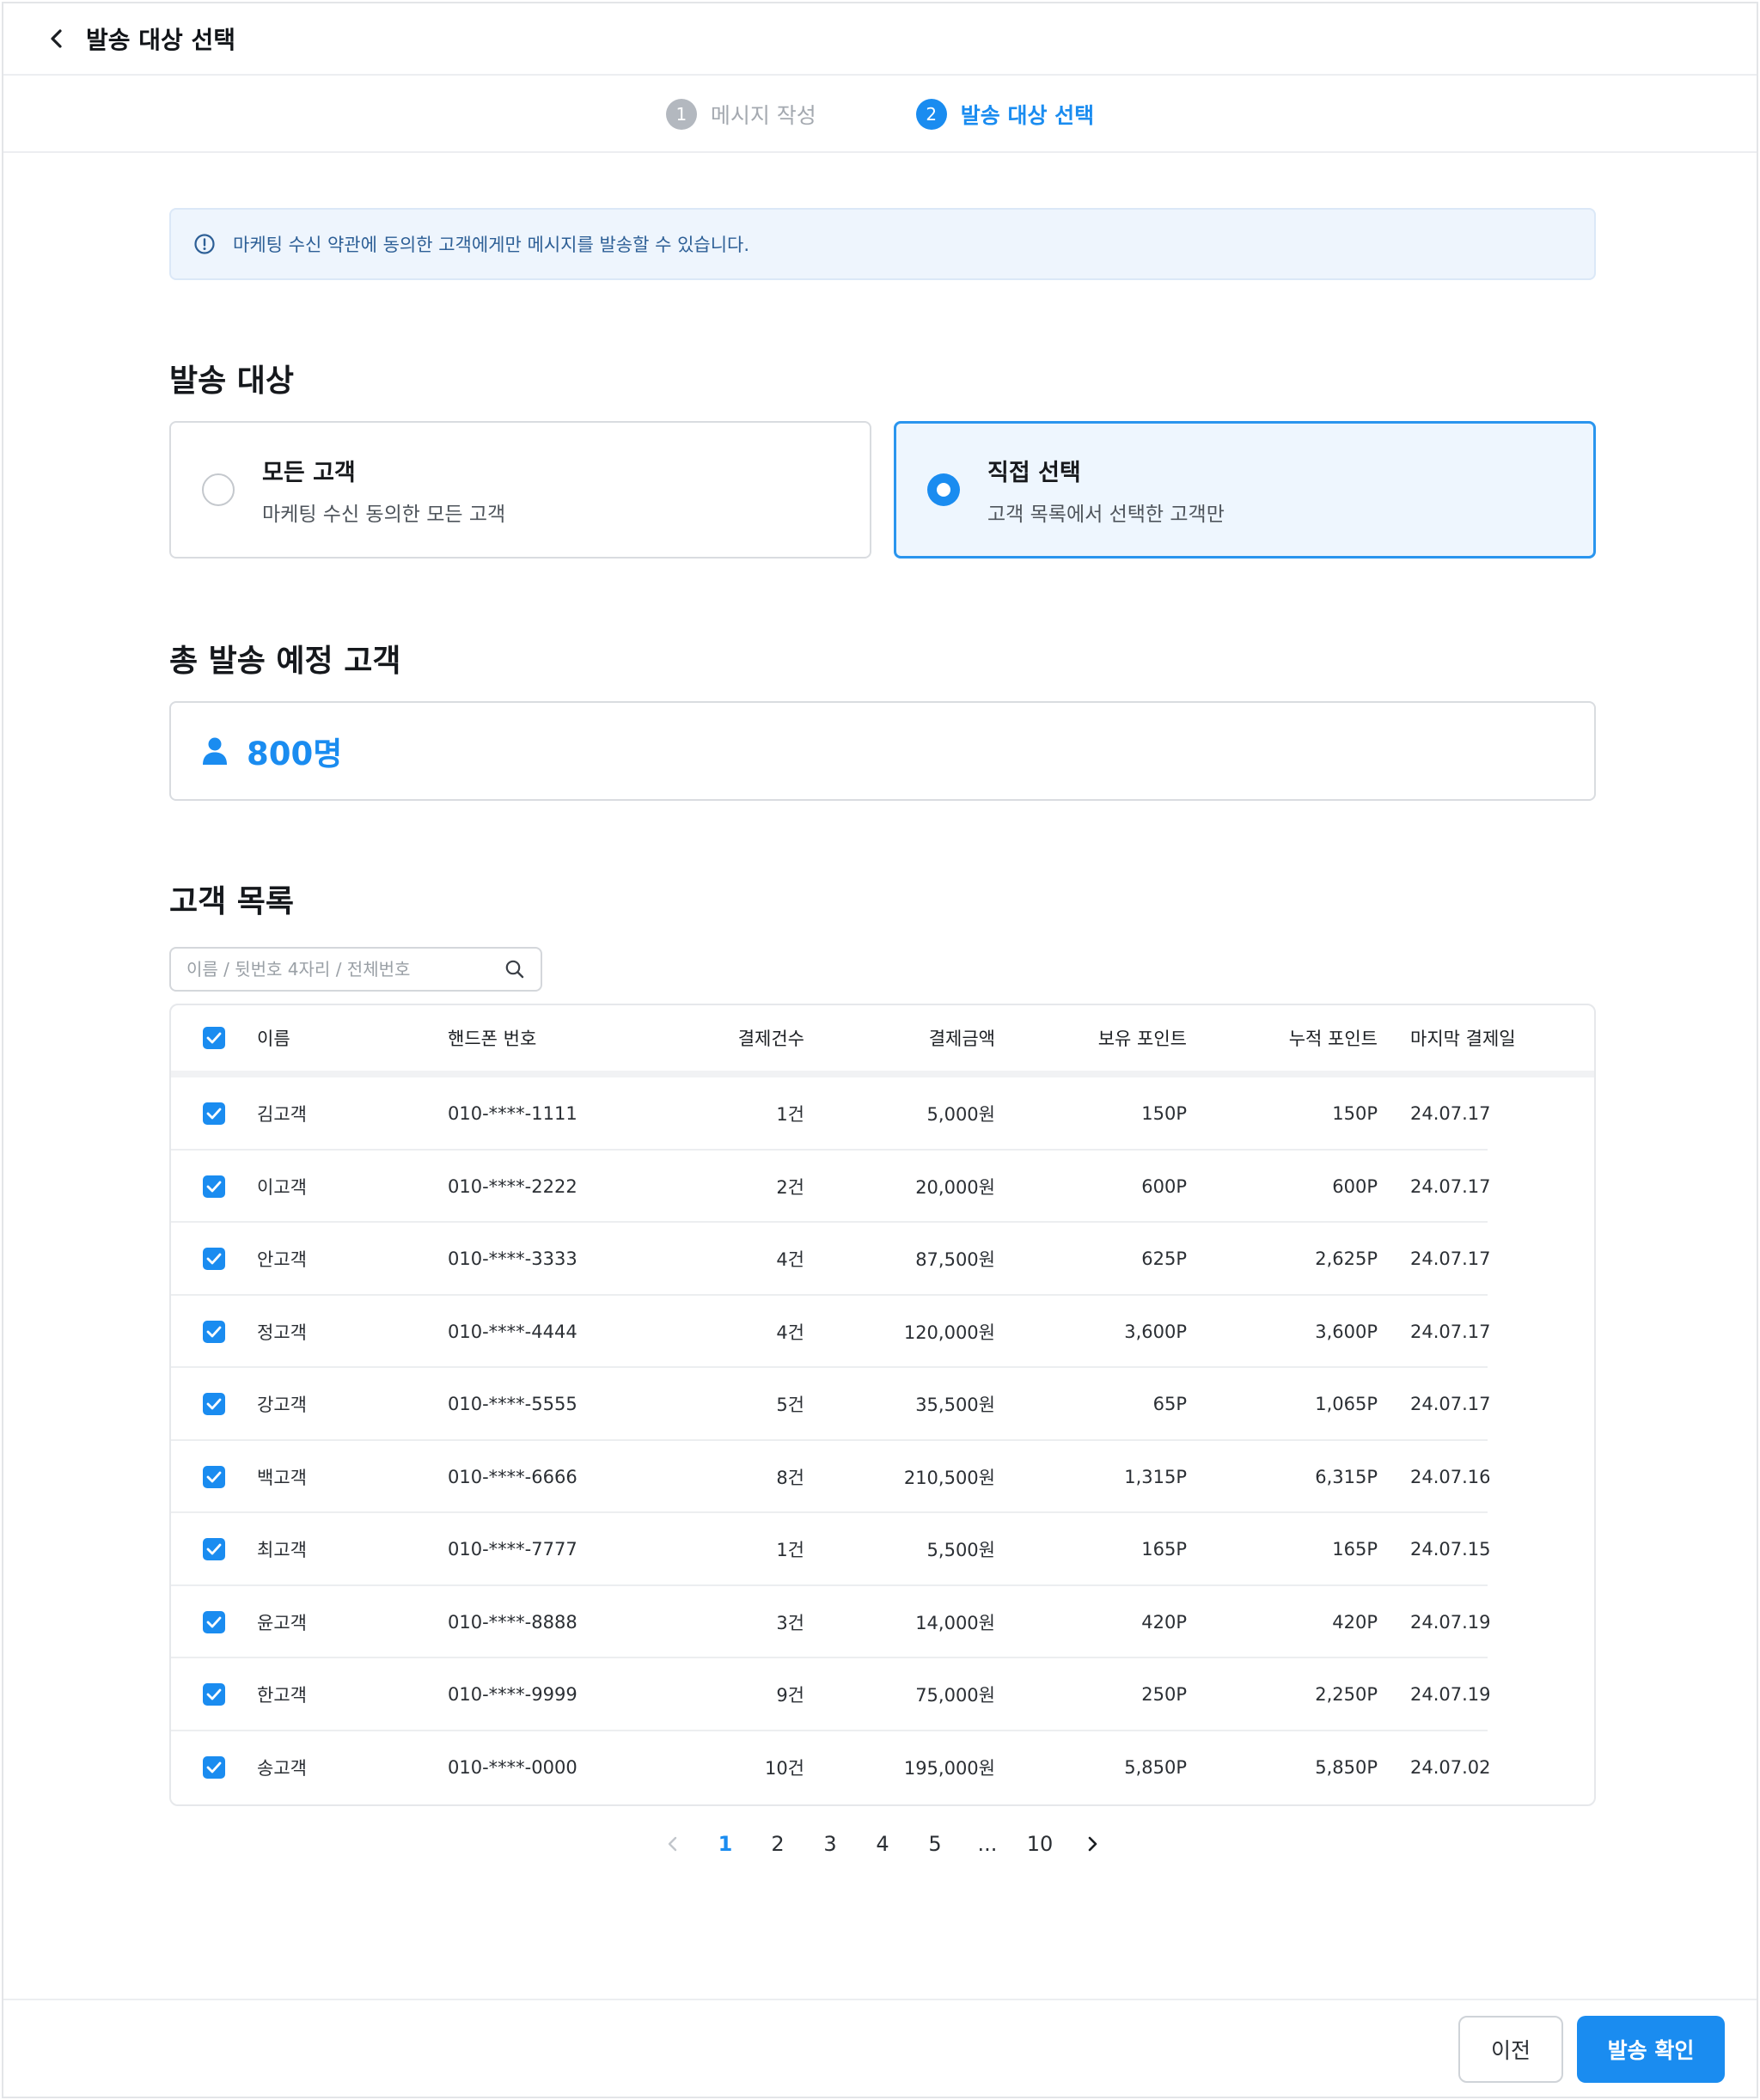 The height and width of the screenshot is (2100, 1760). What do you see at coordinates (935, 1844) in the screenshot?
I see `page-button: 5` at bounding box center [935, 1844].